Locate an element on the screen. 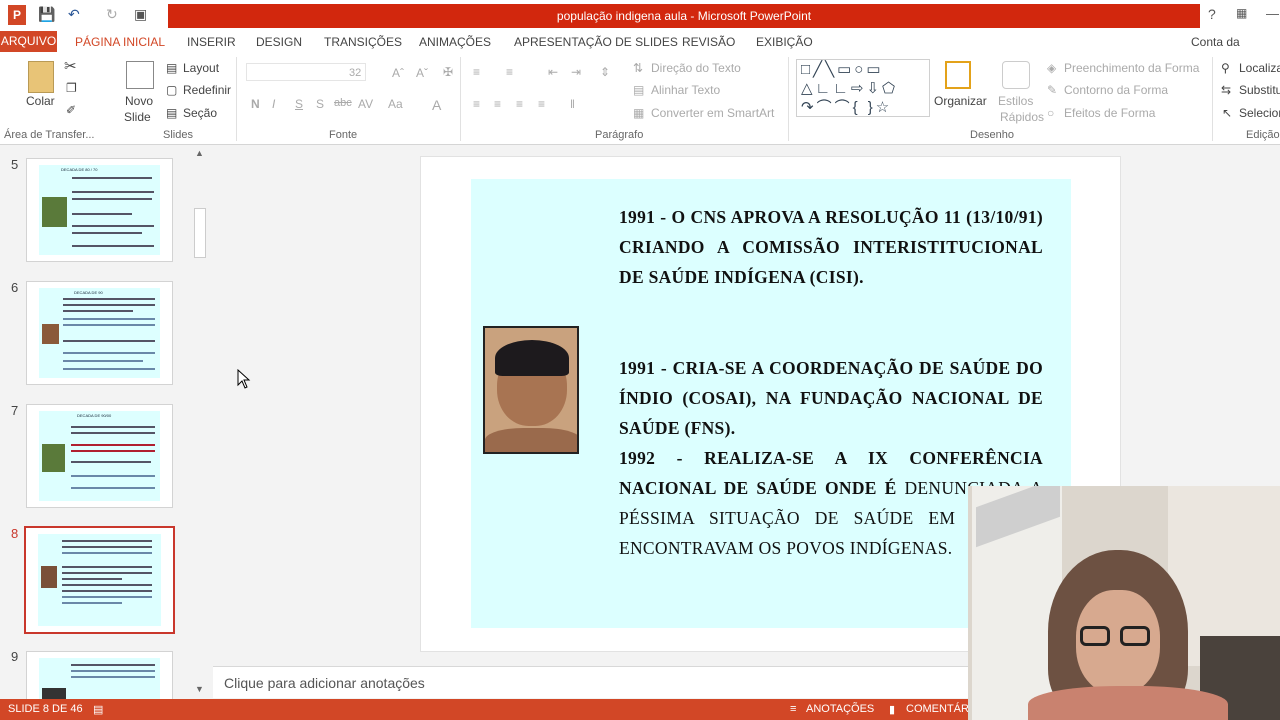  help-button: ? is located at coordinates (1212, 14).